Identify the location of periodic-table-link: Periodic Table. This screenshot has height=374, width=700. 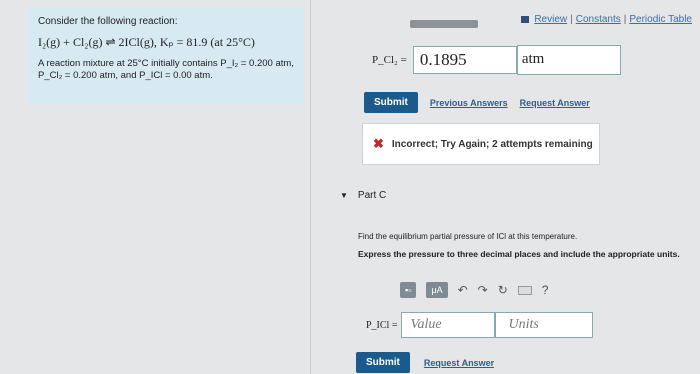
(660, 19).